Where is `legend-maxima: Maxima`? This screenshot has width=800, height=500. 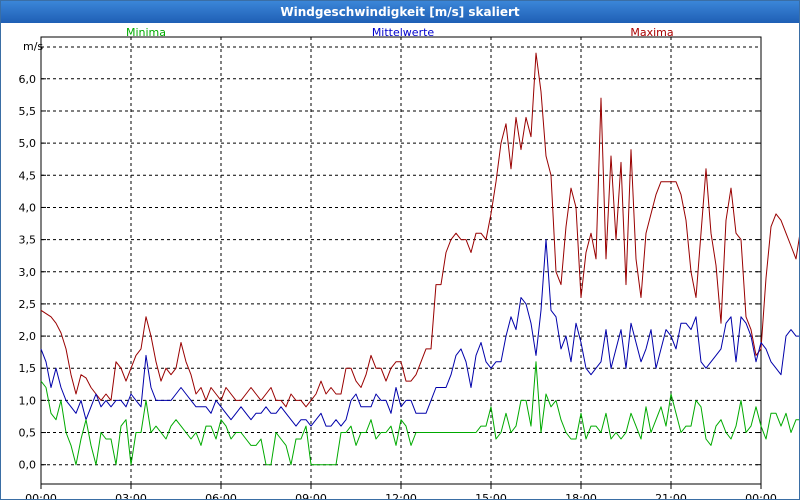
legend-maxima: Maxima is located at coordinates (651, 32).